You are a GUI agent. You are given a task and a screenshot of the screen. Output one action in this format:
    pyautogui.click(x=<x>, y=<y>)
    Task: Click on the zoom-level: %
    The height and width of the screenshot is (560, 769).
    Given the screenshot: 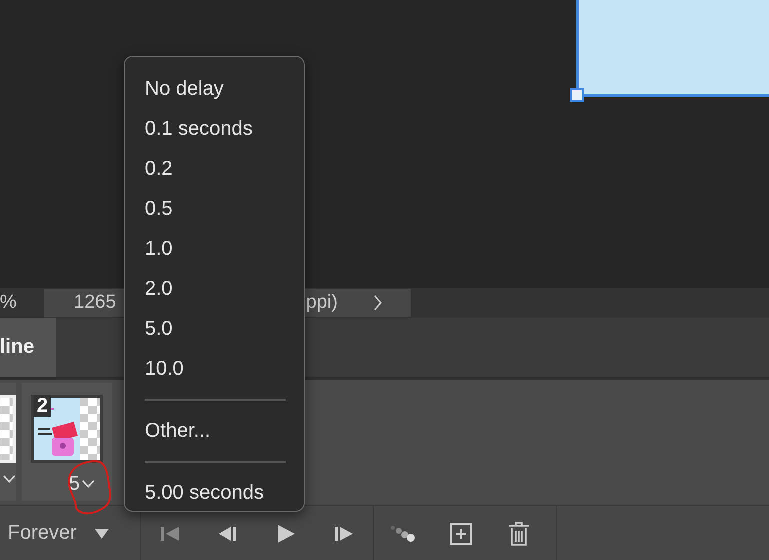 What is the action you would take?
    pyautogui.click(x=9, y=303)
    